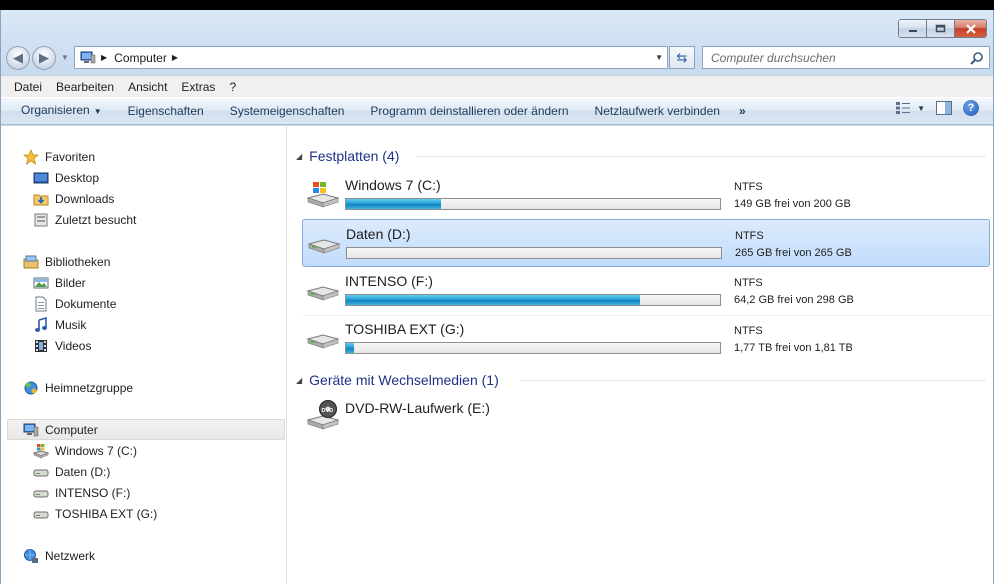 The height and width of the screenshot is (584, 994). What do you see at coordinates (18, 58) in the screenshot?
I see `back-button: ◀` at bounding box center [18, 58].